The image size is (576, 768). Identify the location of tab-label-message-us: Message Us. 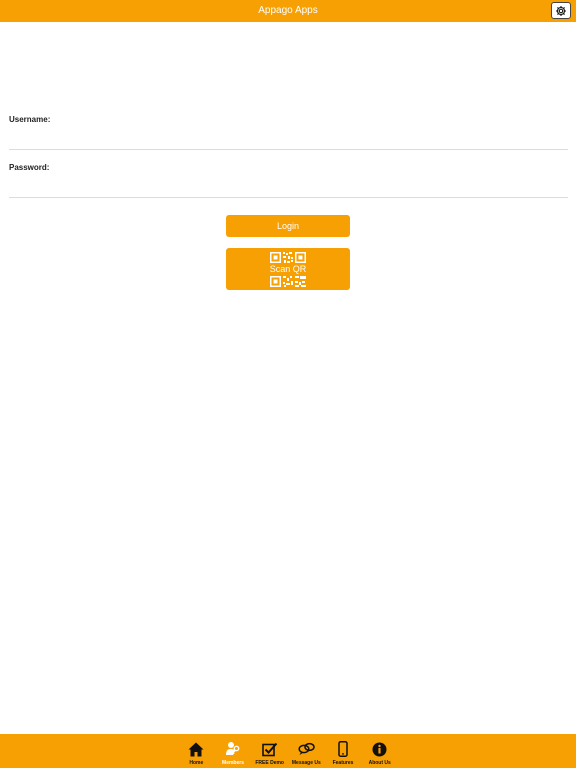
(306, 763).